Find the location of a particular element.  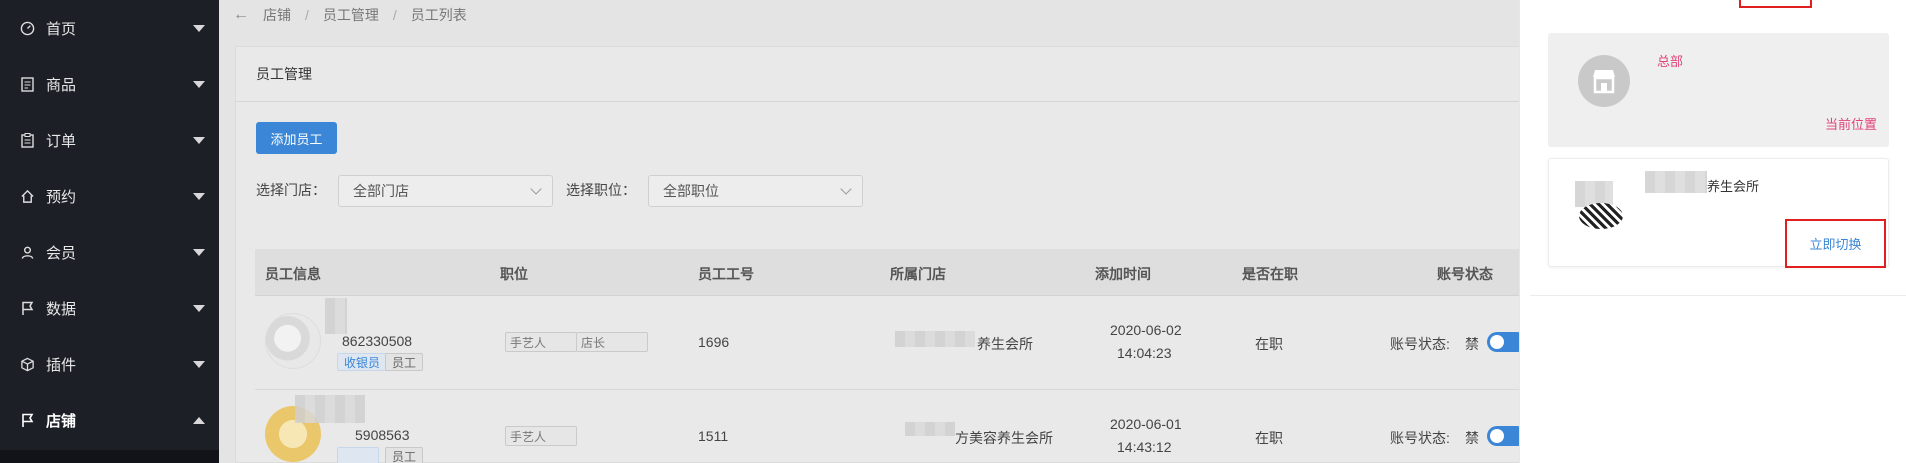

user-icon is located at coordinates (27, 252).